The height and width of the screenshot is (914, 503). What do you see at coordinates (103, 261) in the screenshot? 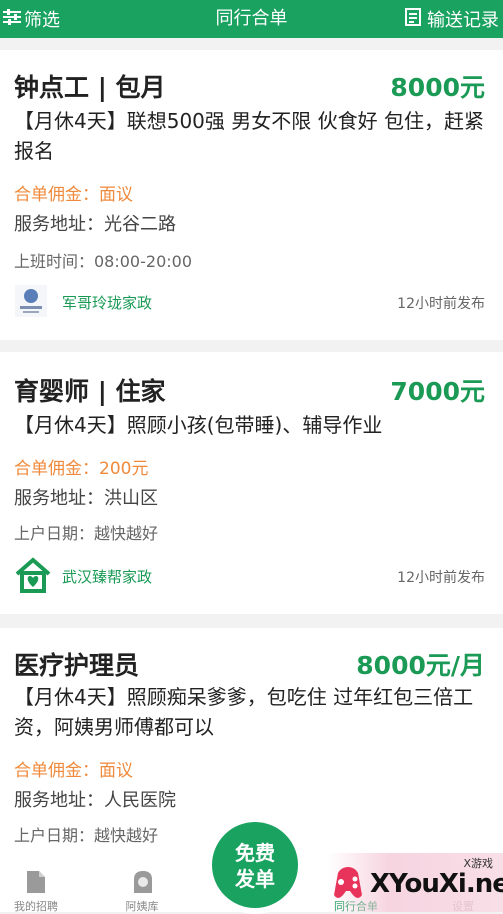
I see `job-time: 上班时间：08:00-20:00` at bounding box center [103, 261].